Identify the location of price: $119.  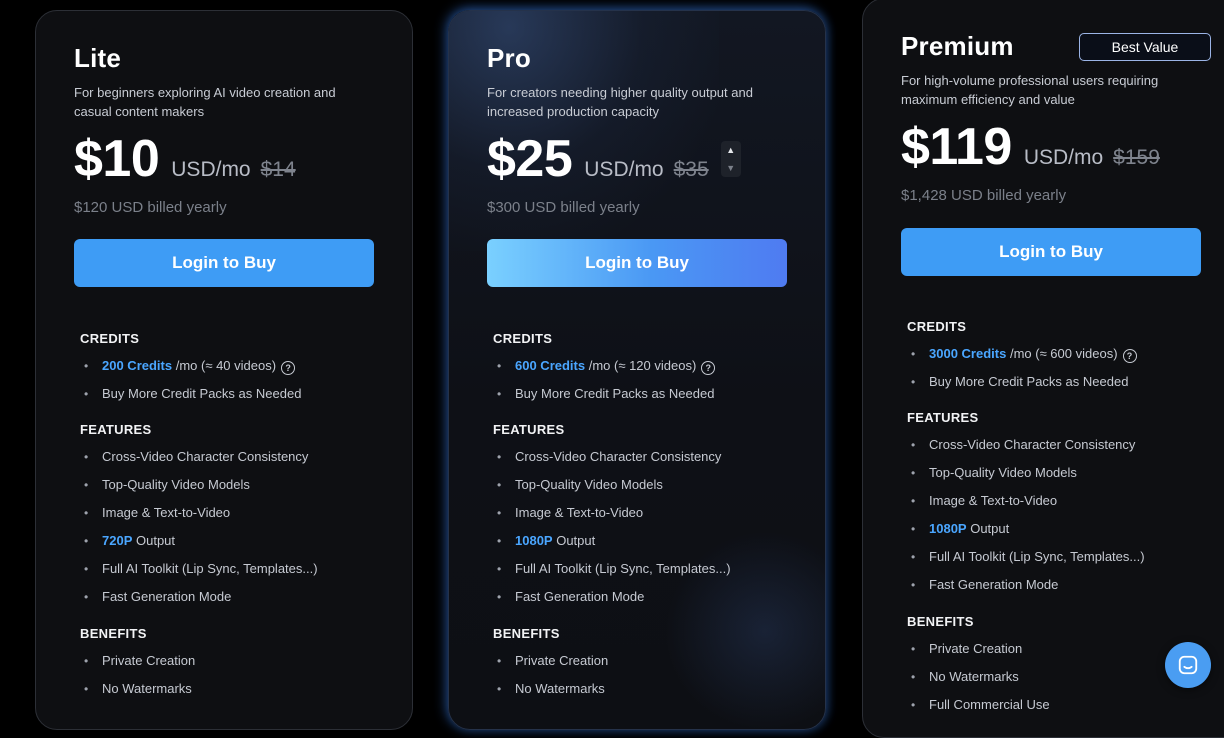
(956, 147).